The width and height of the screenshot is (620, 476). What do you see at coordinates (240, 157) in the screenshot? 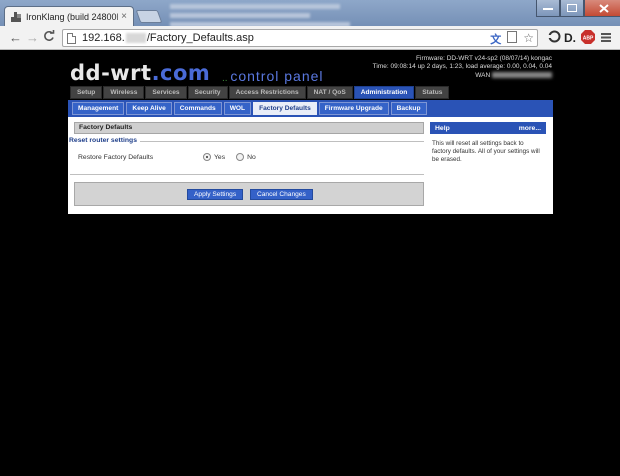
I see `radio-no` at bounding box center [240, 157].